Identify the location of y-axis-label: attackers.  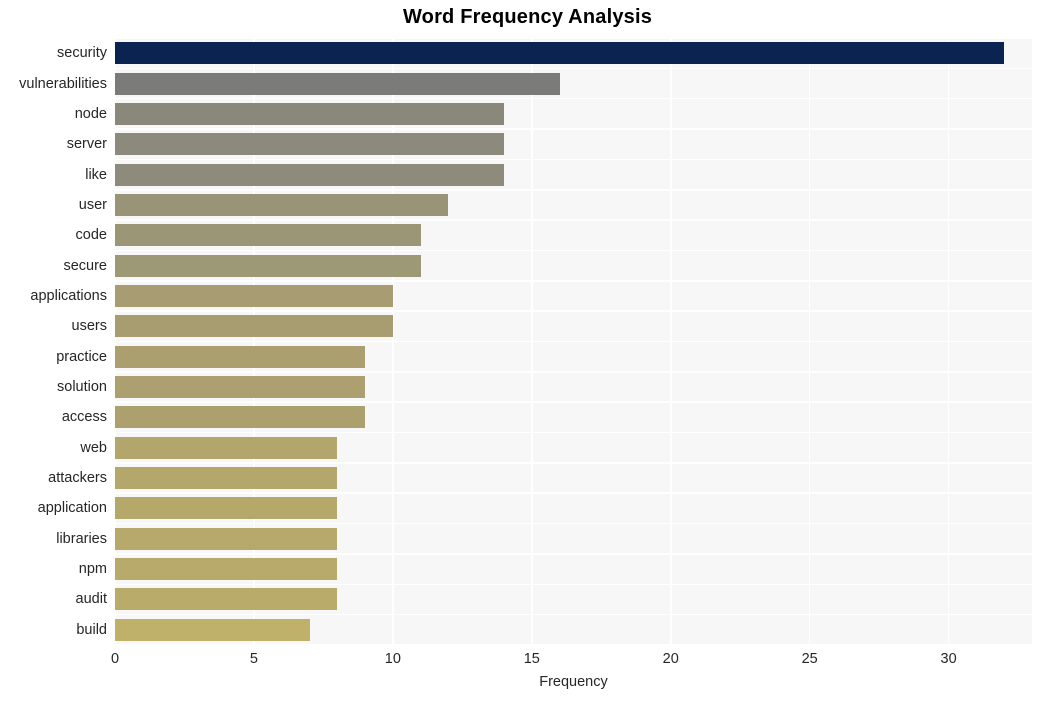
(77, 478).